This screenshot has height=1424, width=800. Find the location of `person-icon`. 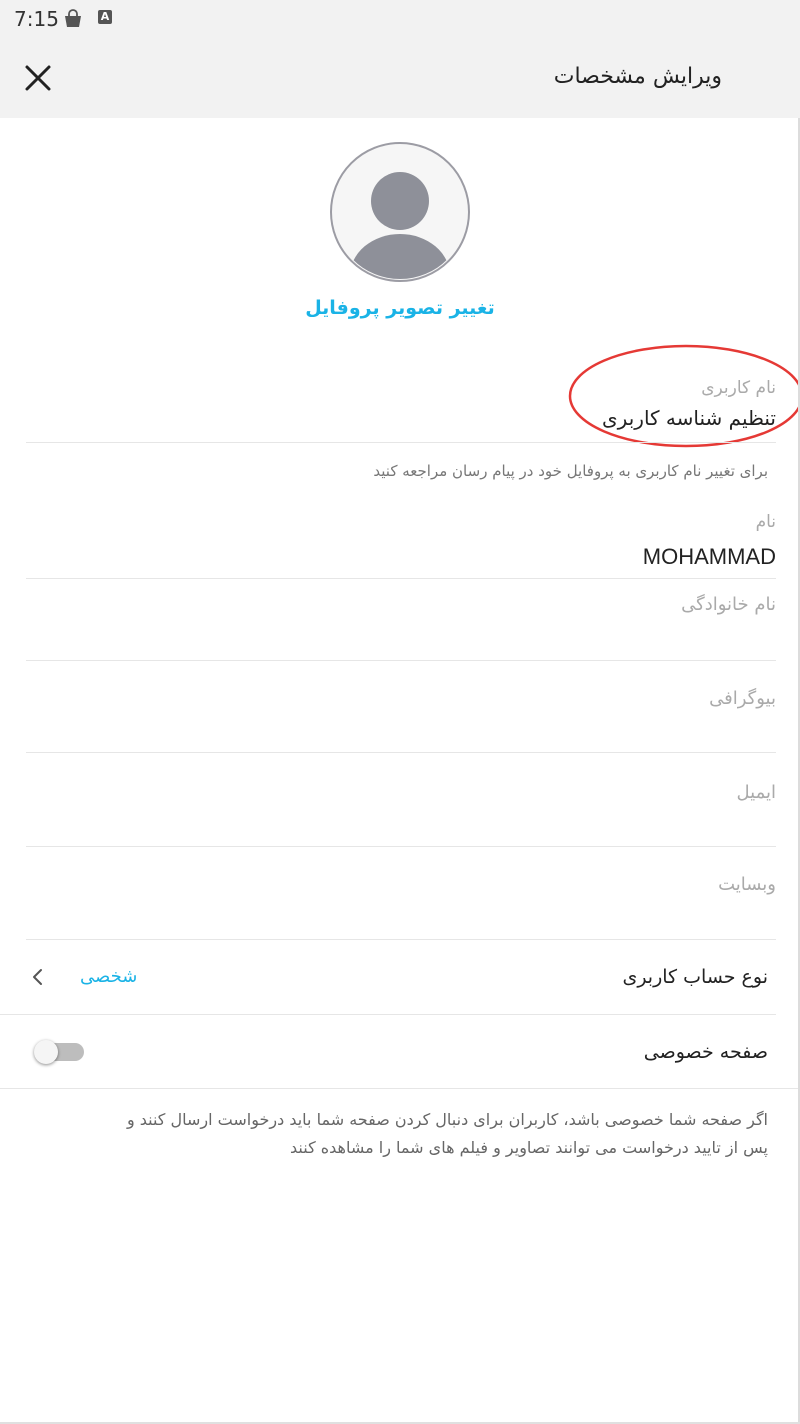

person-icon is located at coordinates (400, 212).